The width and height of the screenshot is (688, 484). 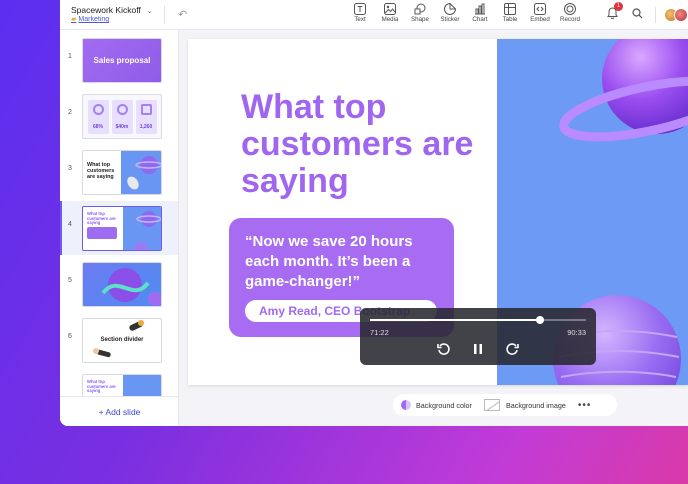 I want to click on chart-tool-button: Chart, so click(x=480, y=13).